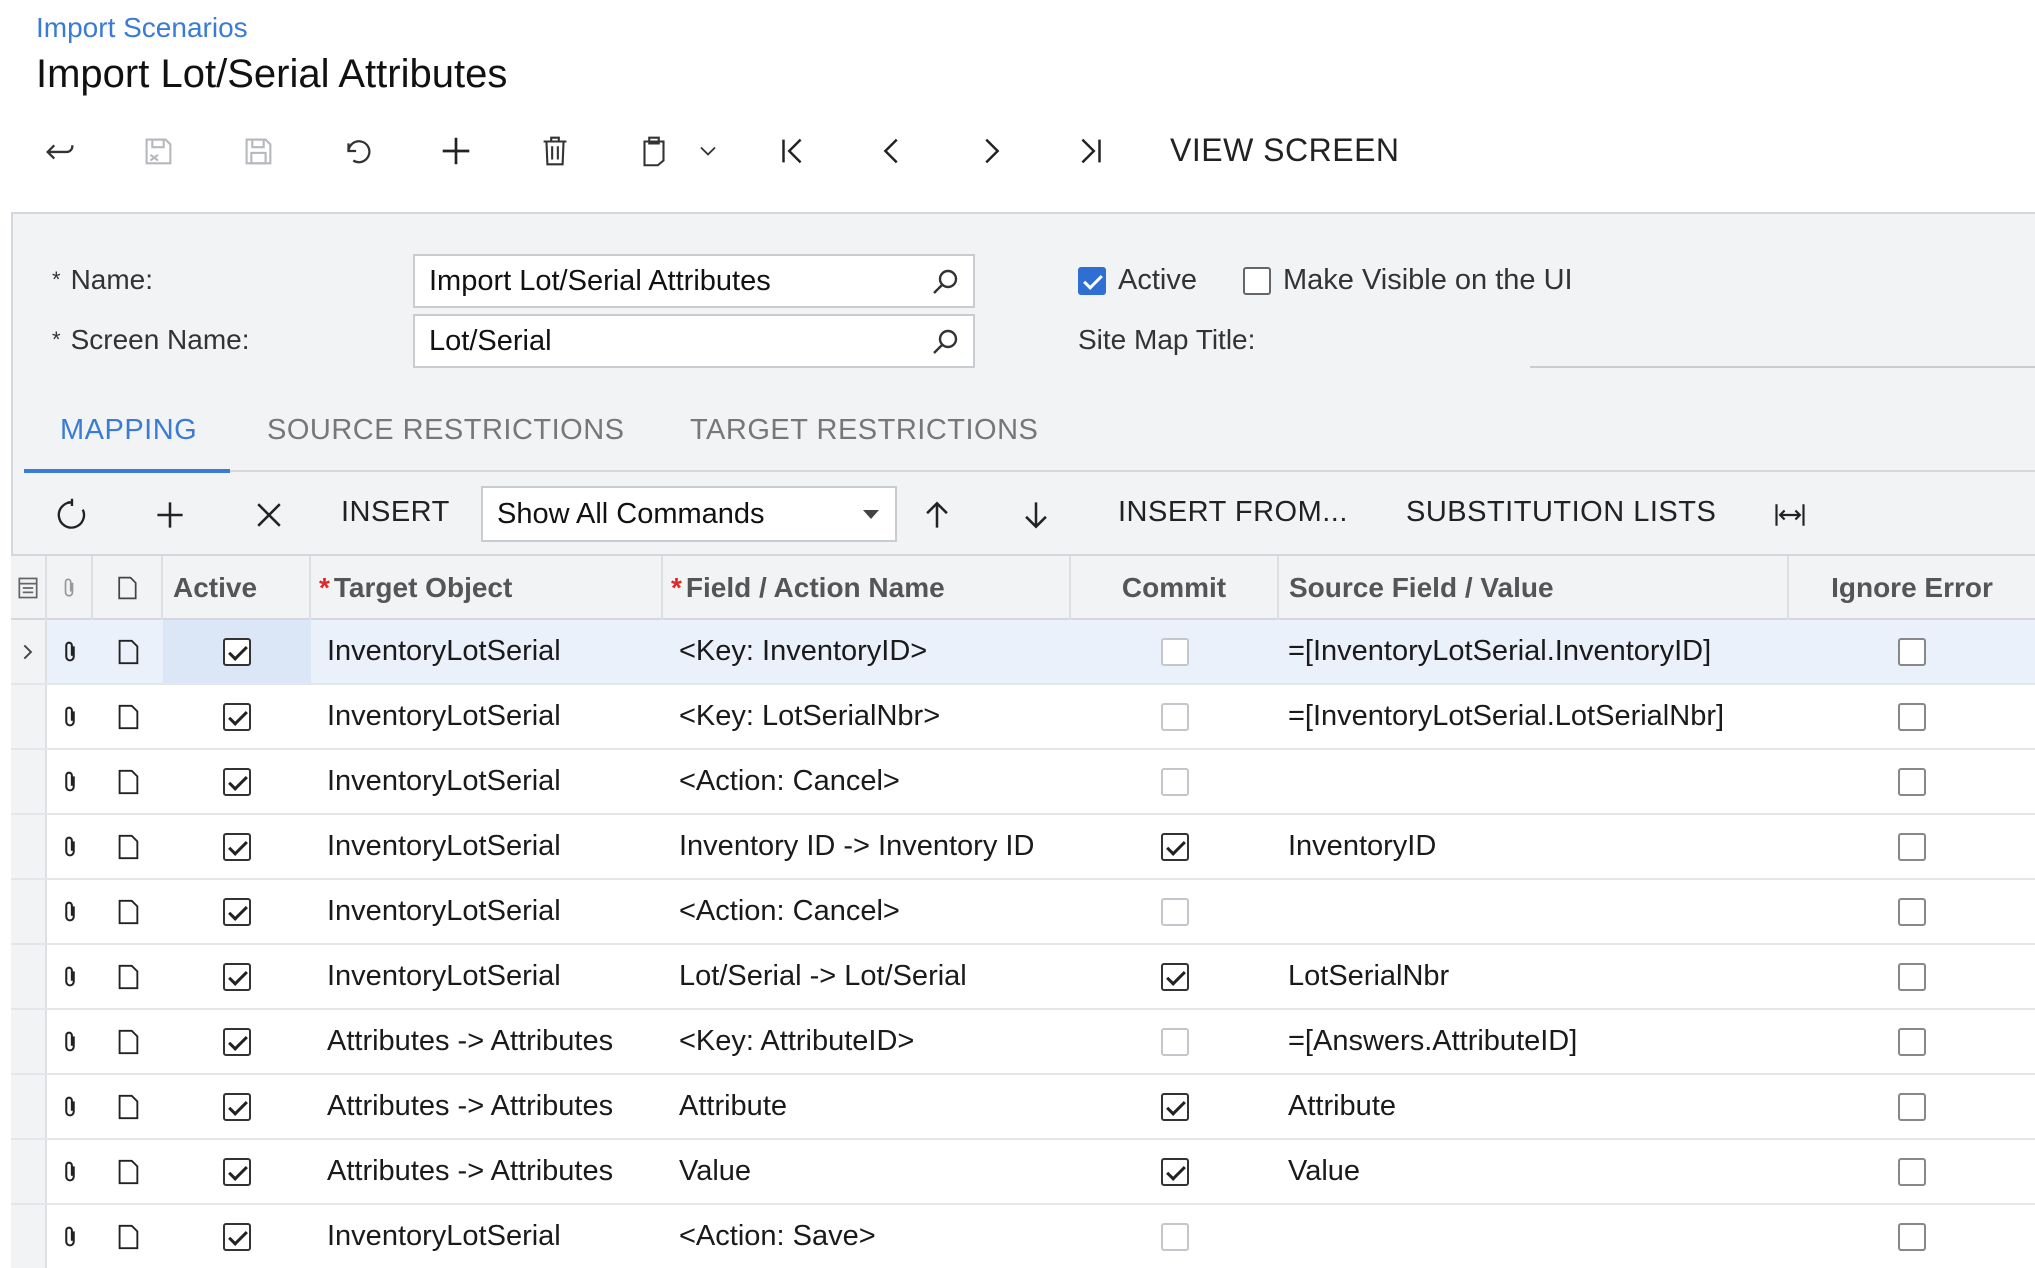  Describe the element at coordinates (1408, 280) in the screenshot. I see `make-visible-checkbox: Make Visible on the UI` at that location.